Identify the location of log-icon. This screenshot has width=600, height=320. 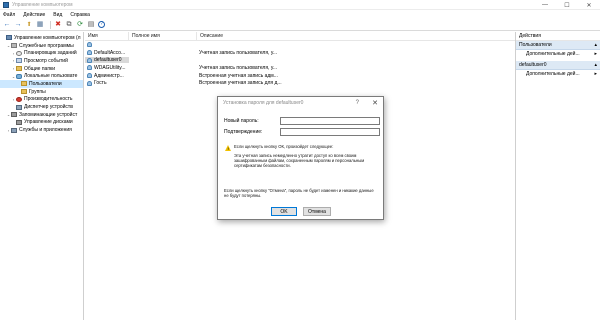
(19, 61).